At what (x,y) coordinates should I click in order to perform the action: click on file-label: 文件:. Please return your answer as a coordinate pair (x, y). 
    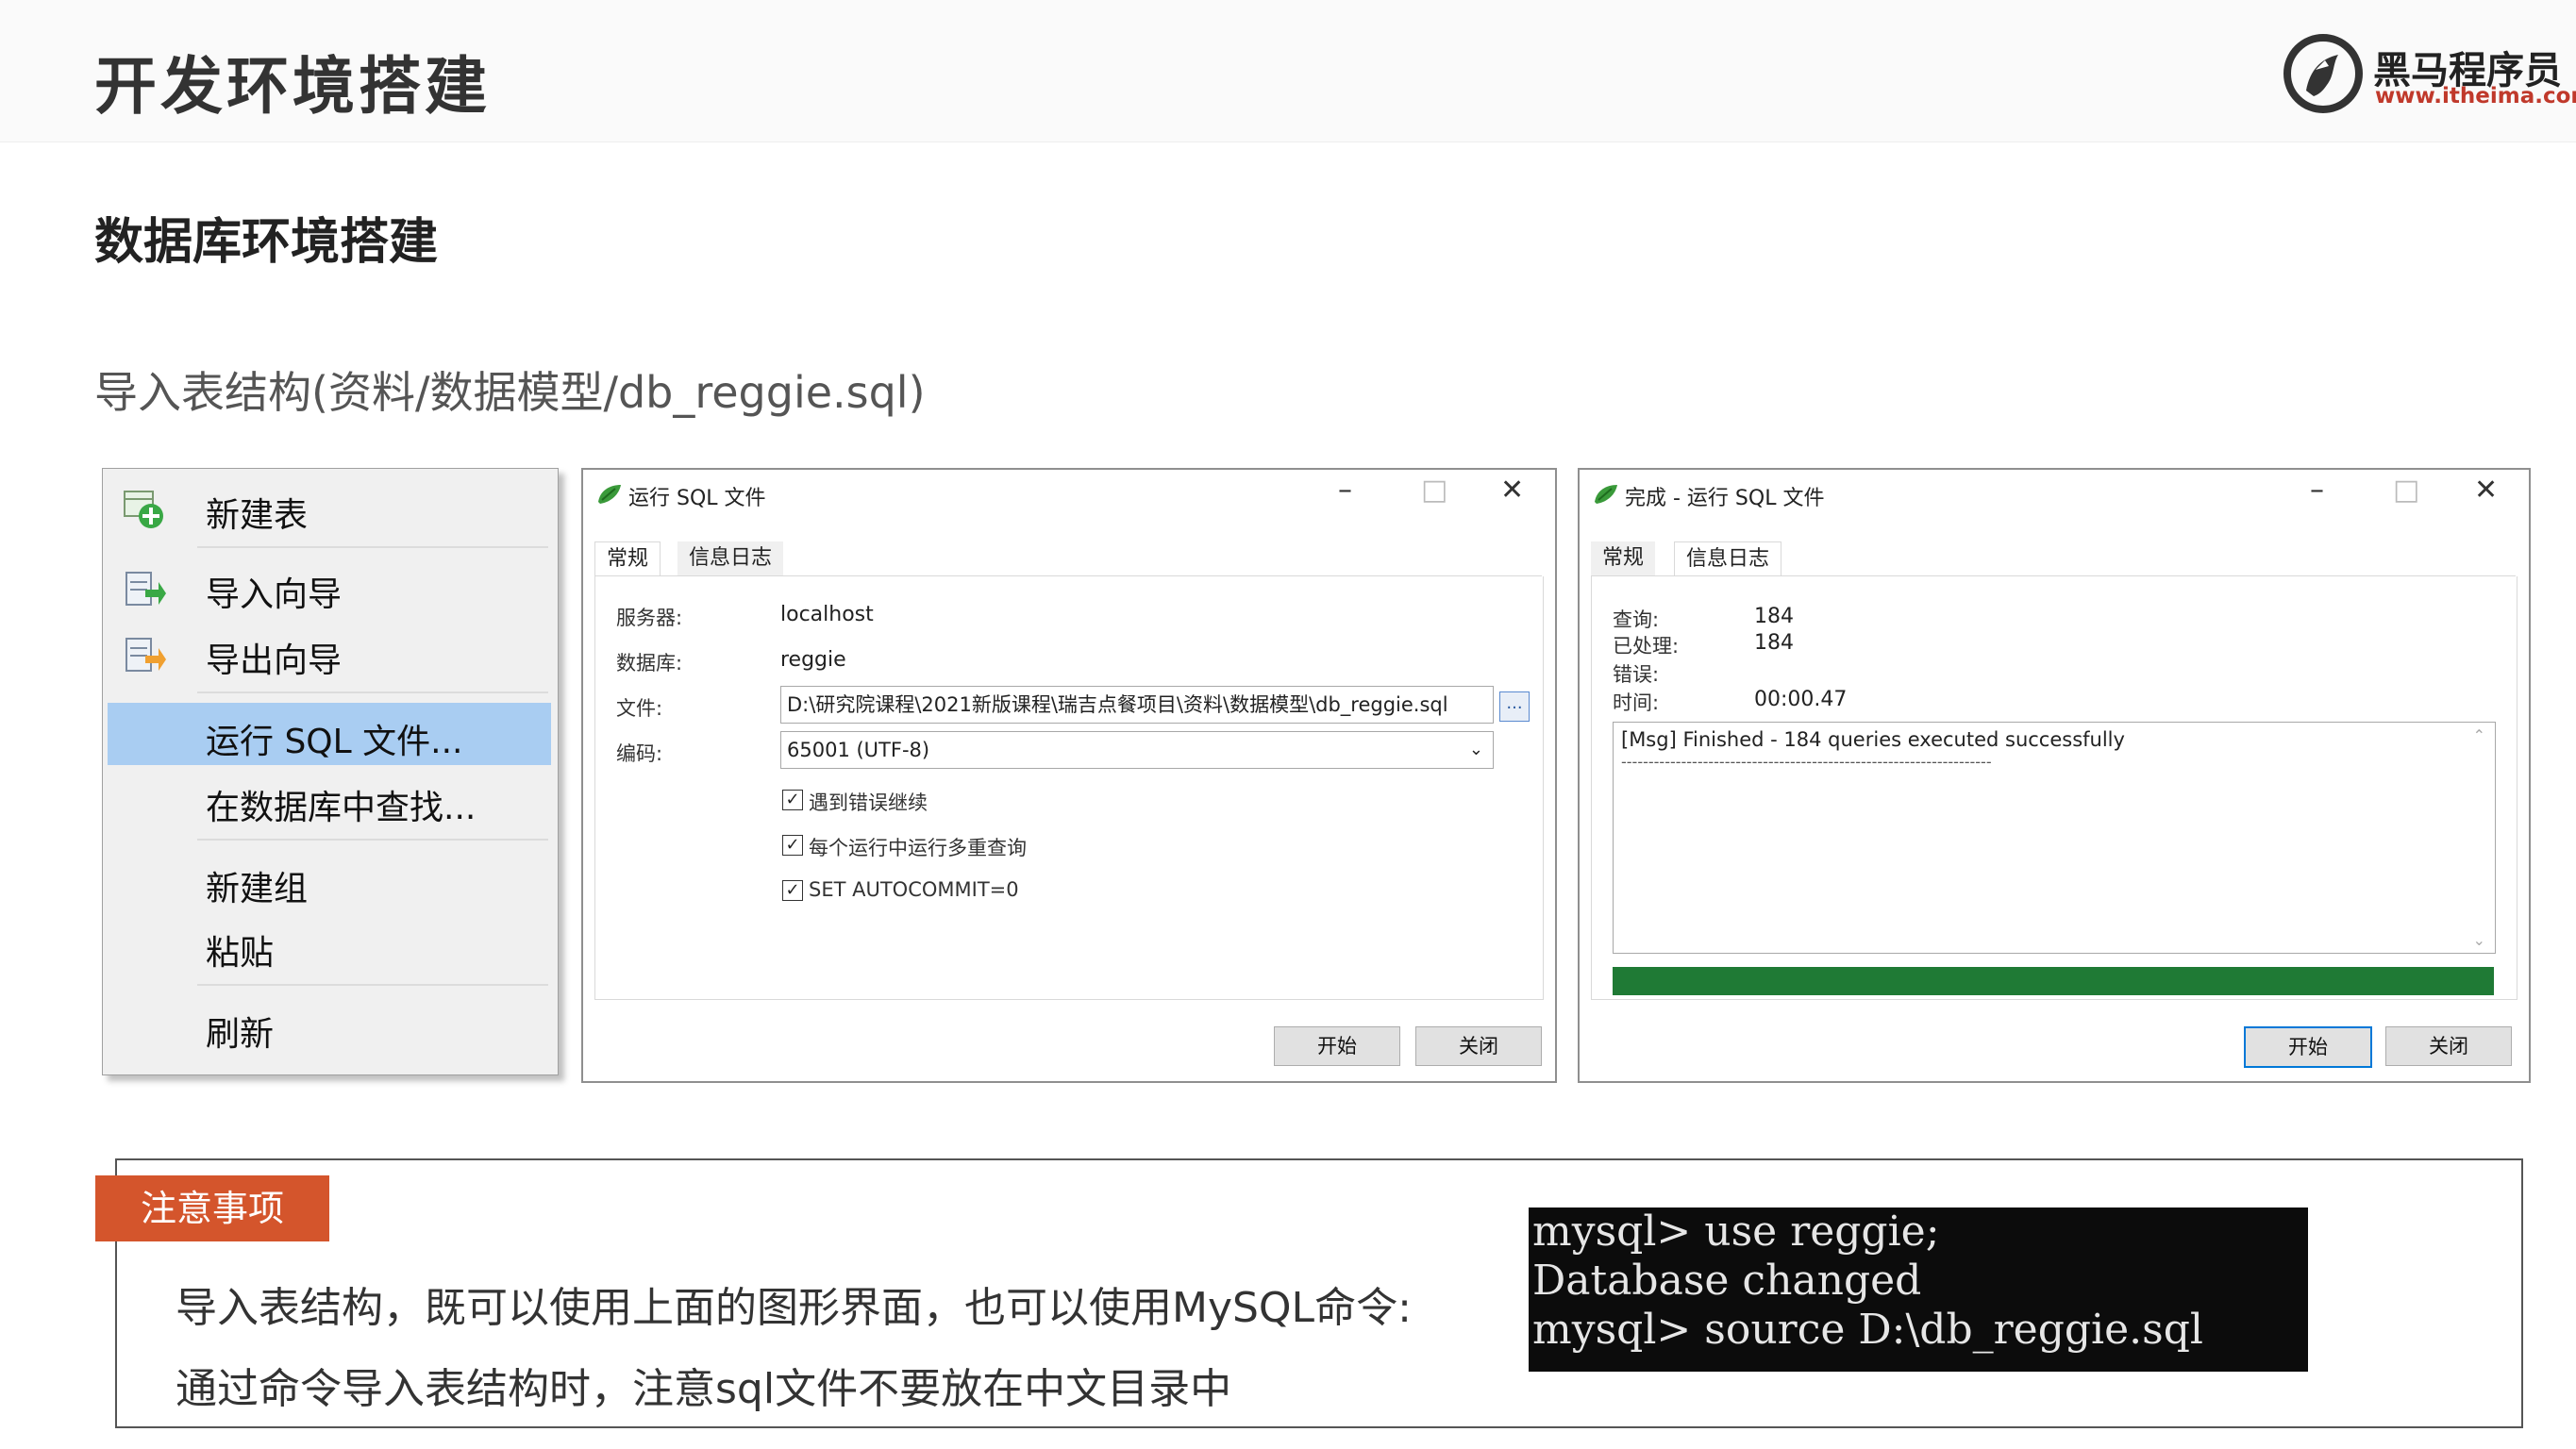
    Looking at the image, I should click on (639, 708).